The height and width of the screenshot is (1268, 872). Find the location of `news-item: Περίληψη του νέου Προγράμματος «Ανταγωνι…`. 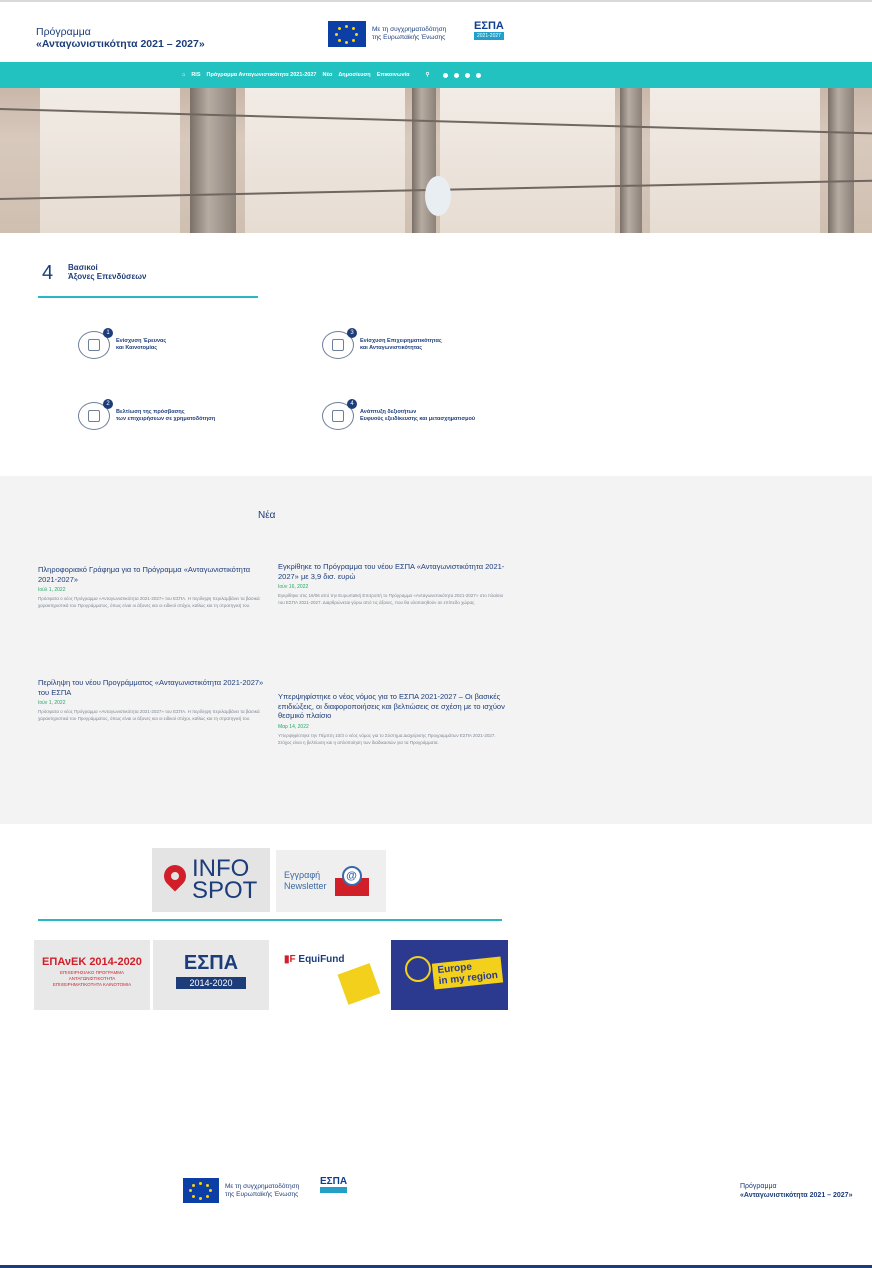

news-item: Περίληψη του νέου Προγράμματος «Ανταγωνι… is located at coordinates (154, 700).